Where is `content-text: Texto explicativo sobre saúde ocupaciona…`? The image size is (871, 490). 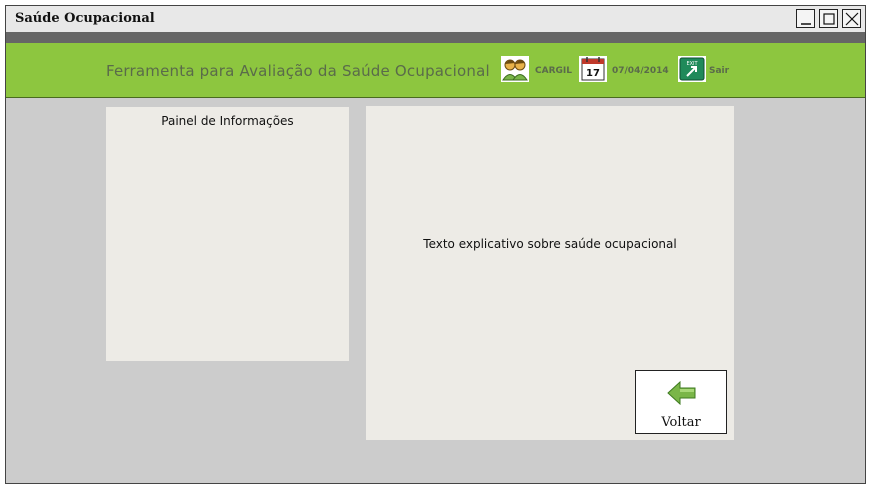
content-text: Texto explicativo sobre saúde ocupaciona… is located at coordinates (550, 244).